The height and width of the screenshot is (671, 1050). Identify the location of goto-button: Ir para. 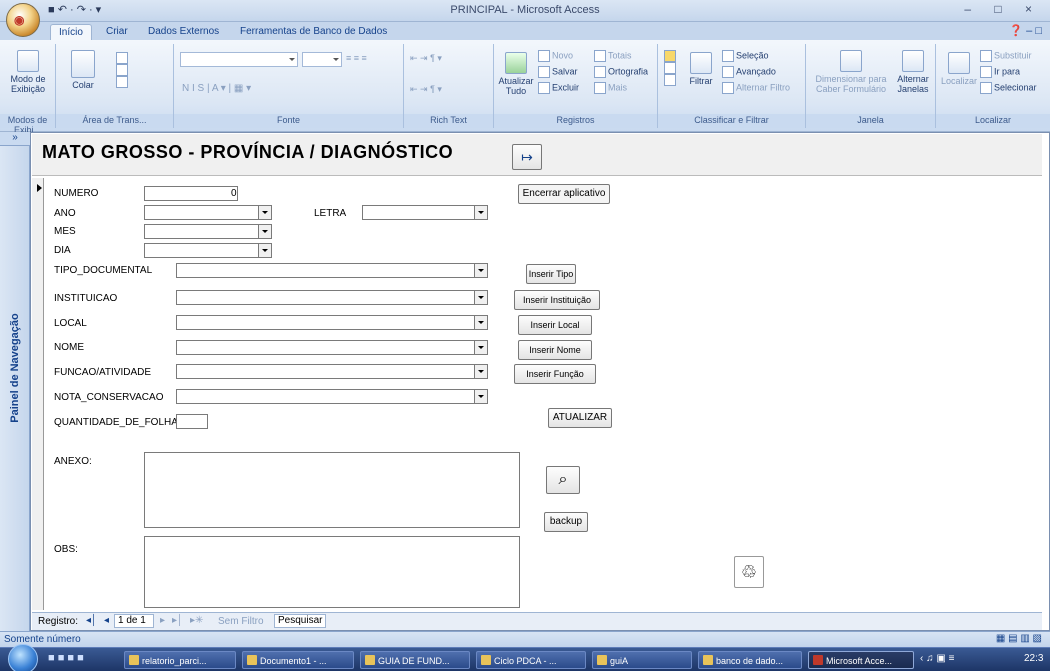
(1000, 72).